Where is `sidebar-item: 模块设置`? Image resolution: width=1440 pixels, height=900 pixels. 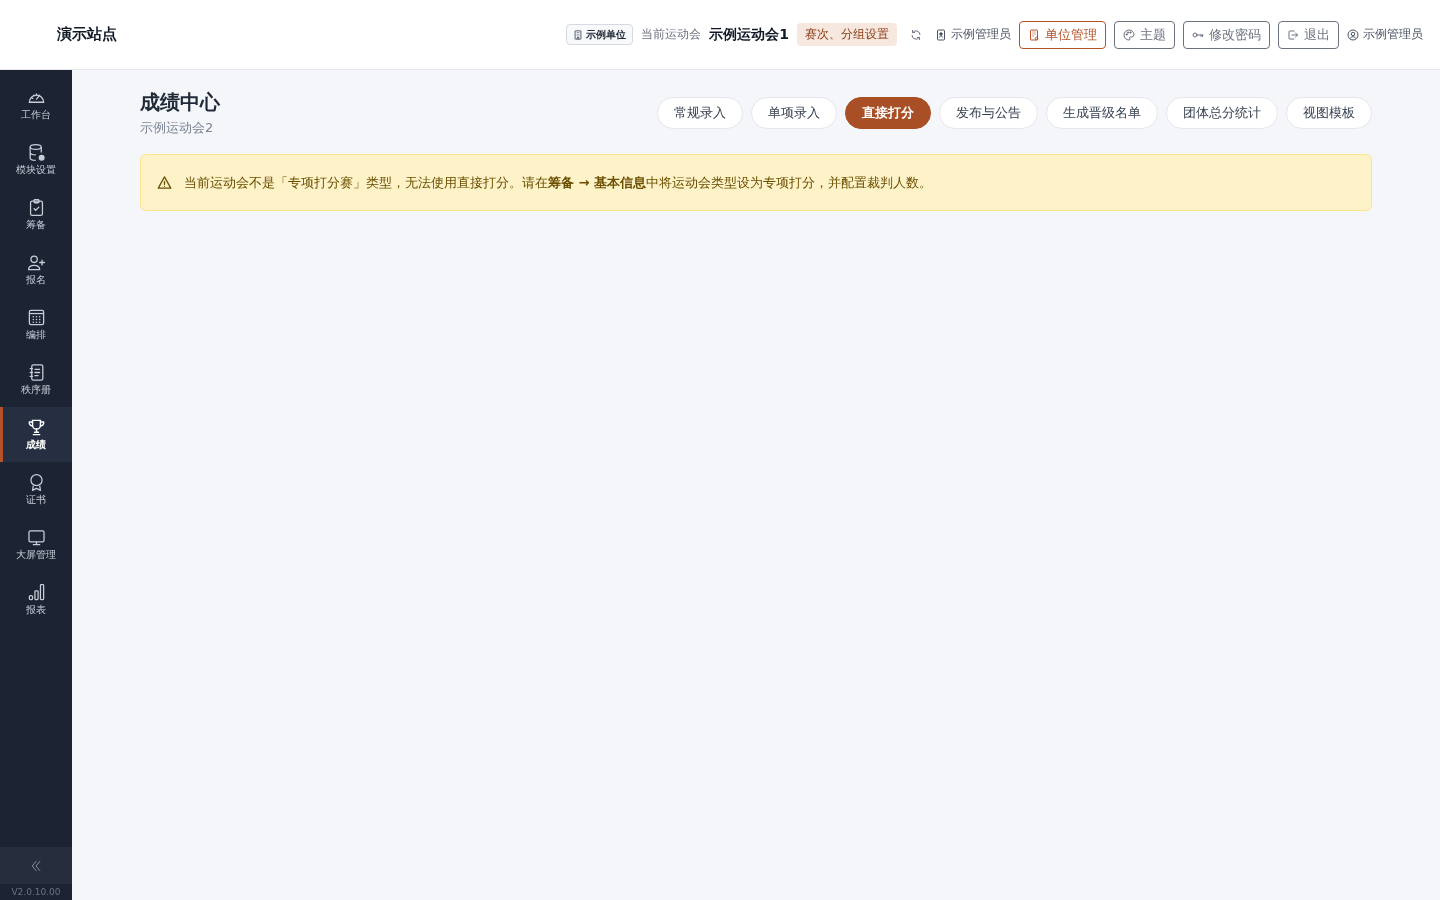 sidebar-item: 模块设置 is located at coordinates (36, 159).